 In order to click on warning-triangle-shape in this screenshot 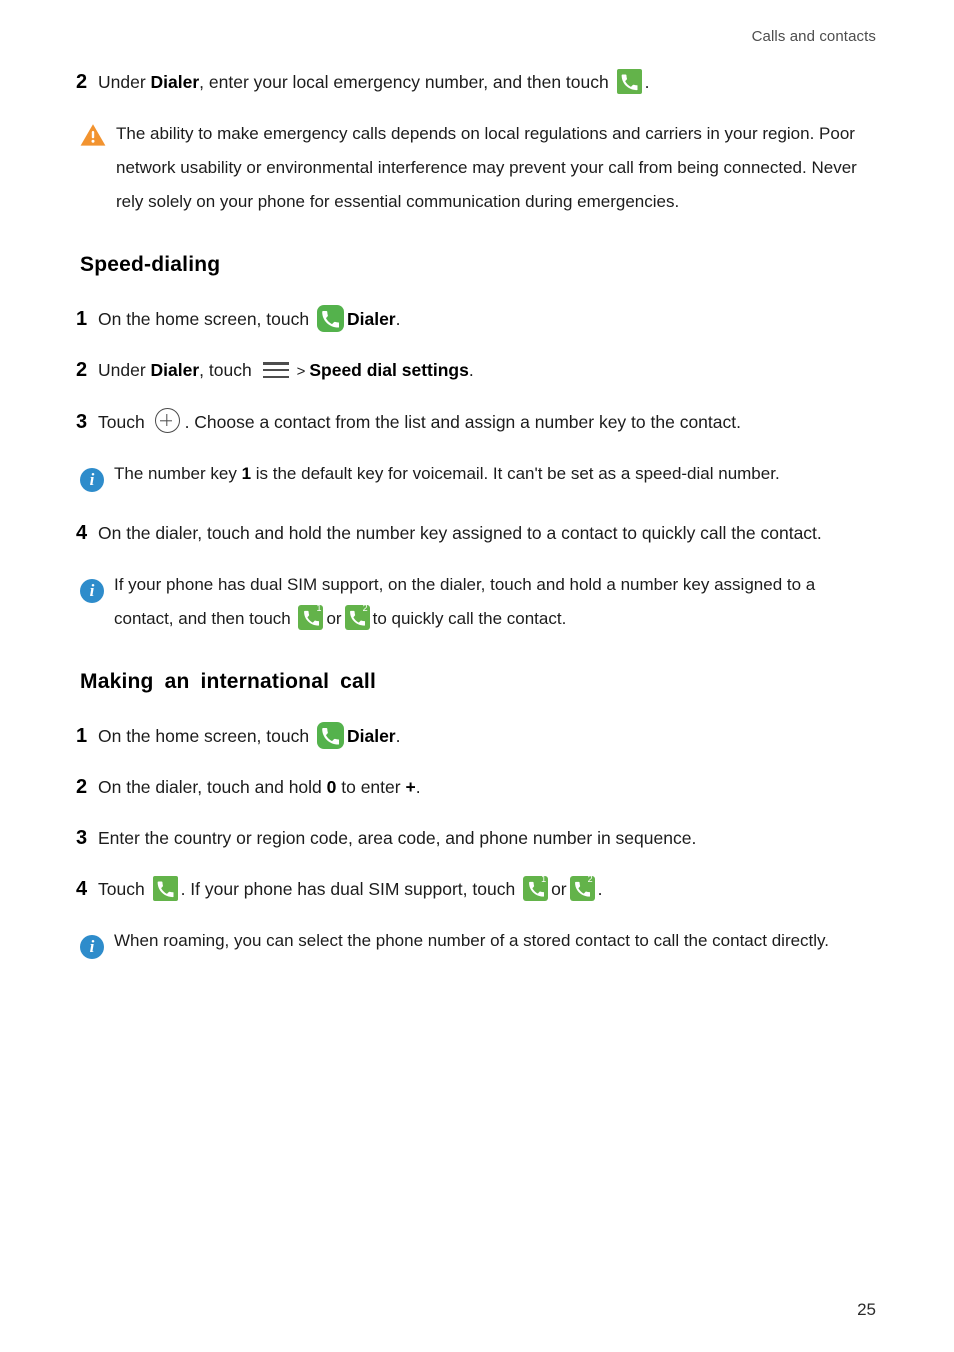, I will do `click(93, 135)`.